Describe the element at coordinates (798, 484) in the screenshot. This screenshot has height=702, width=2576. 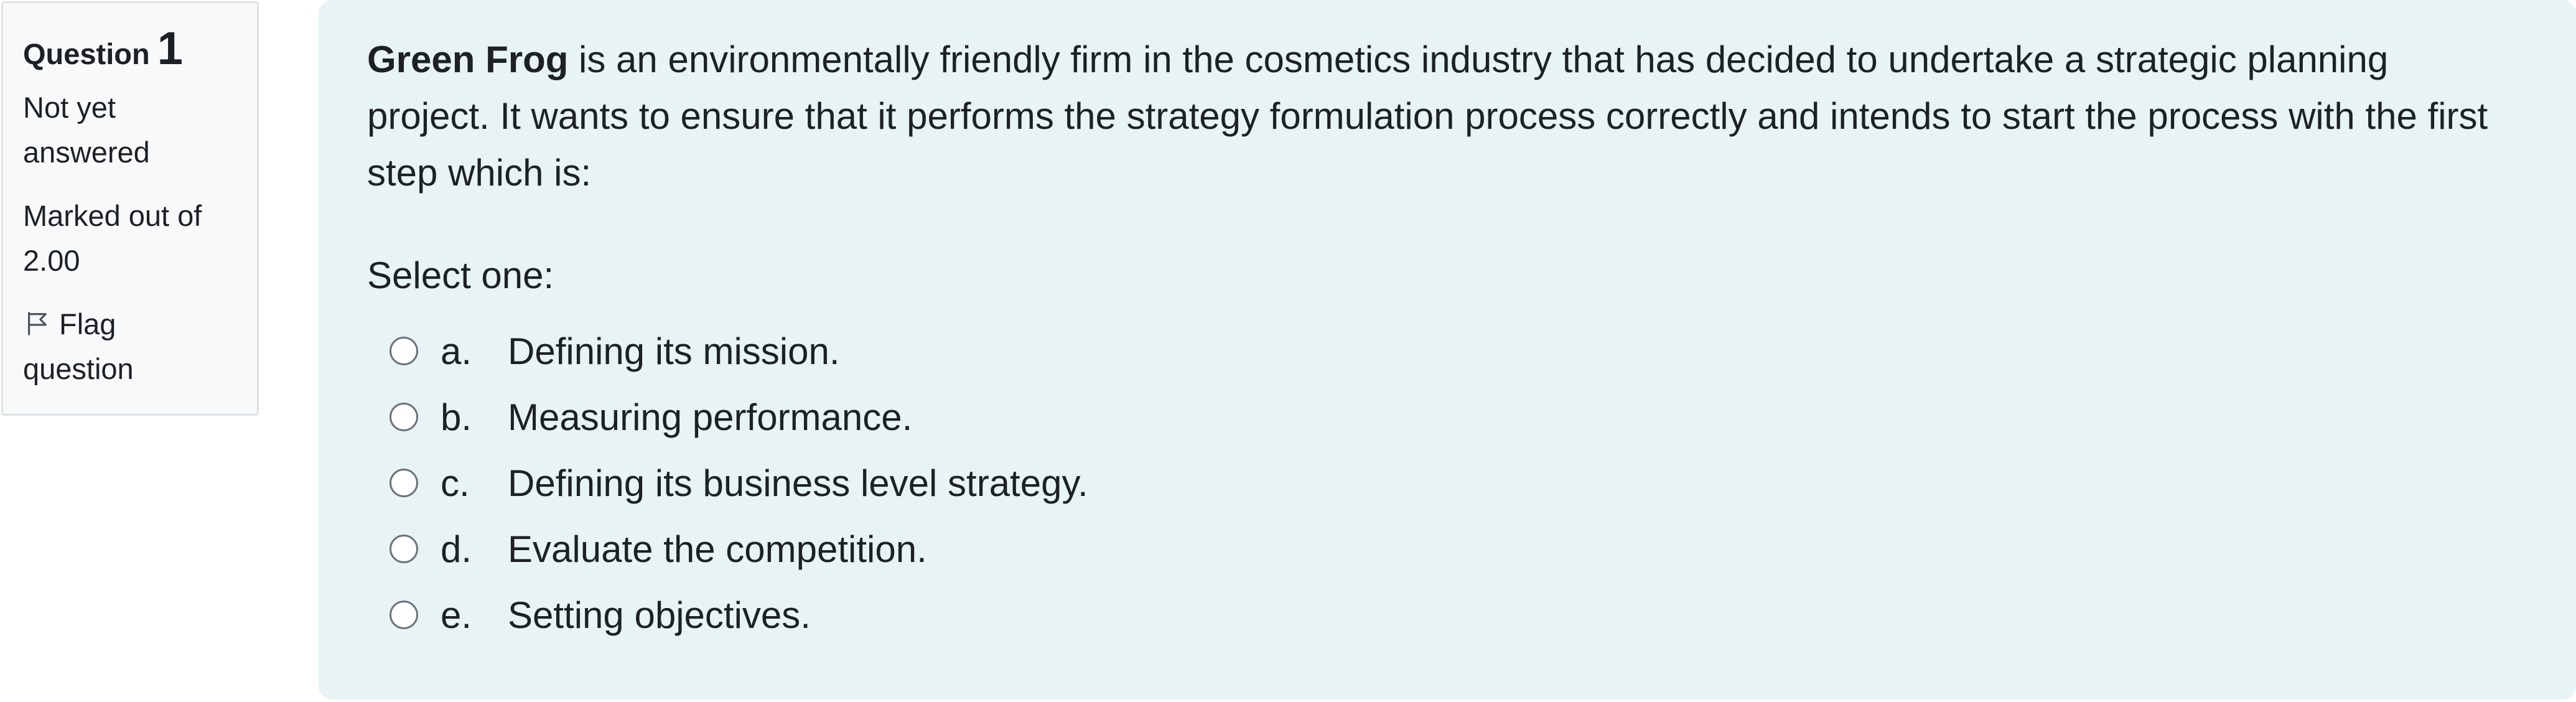
I see `answer-text: Defining its business level strategy.` at that location.